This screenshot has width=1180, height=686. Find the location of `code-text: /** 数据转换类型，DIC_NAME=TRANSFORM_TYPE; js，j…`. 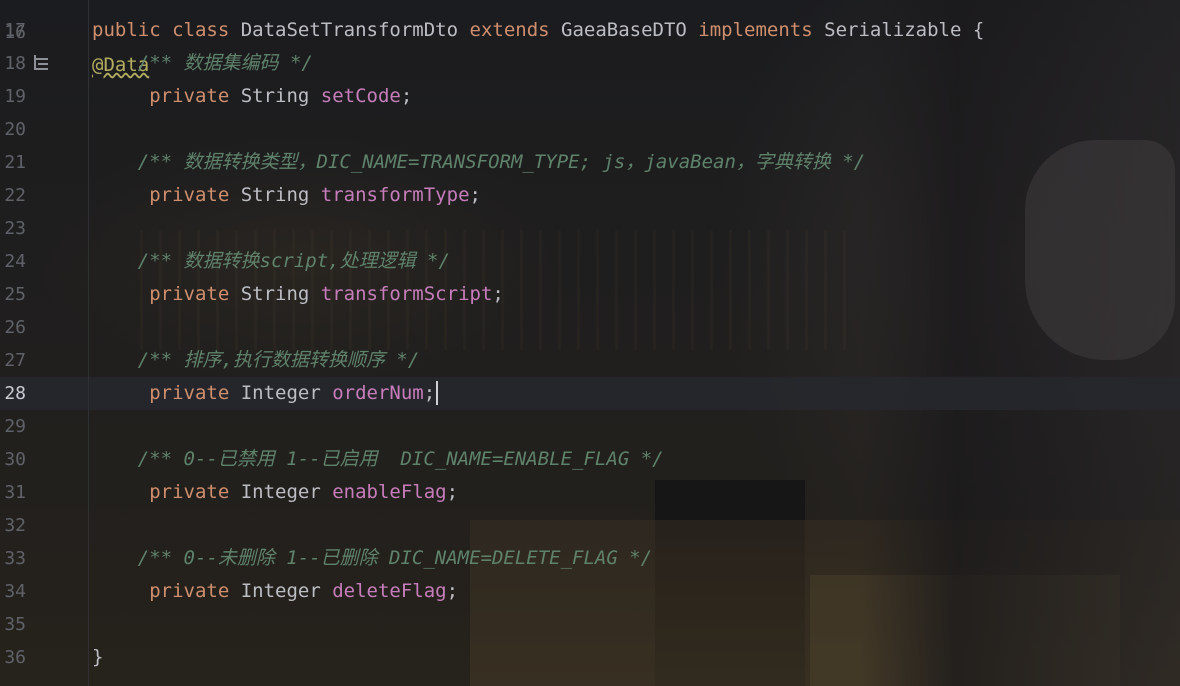

code-text: /** 数据转换类型，DIC_NAME=TRANSFORM_TYPE; js，j… is located at coordinates (478, 162).